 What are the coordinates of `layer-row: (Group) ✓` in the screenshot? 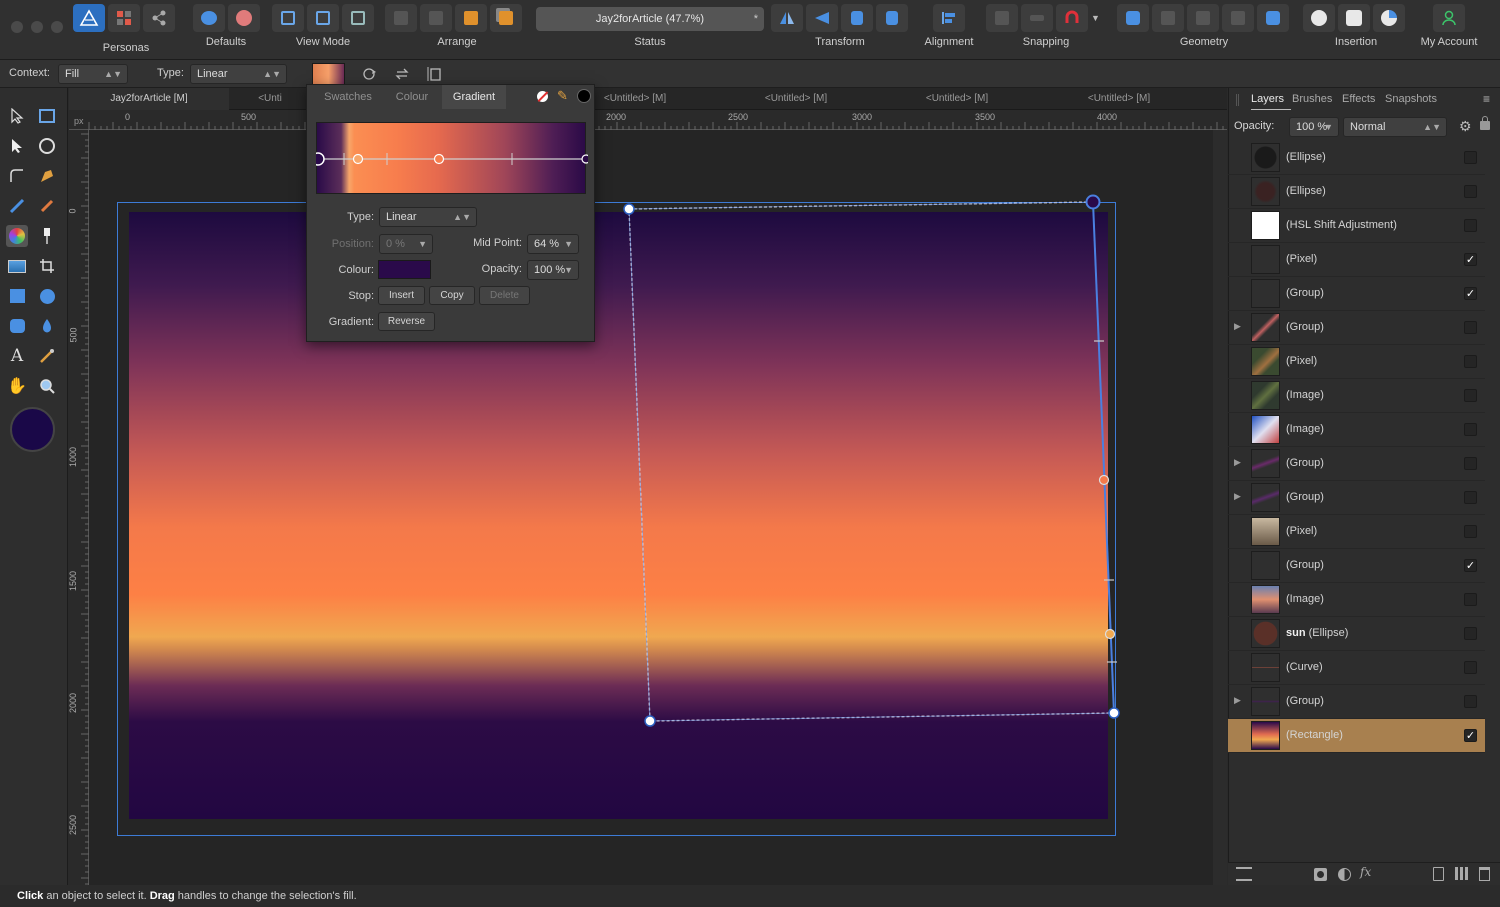 It's located at (1356, 566).